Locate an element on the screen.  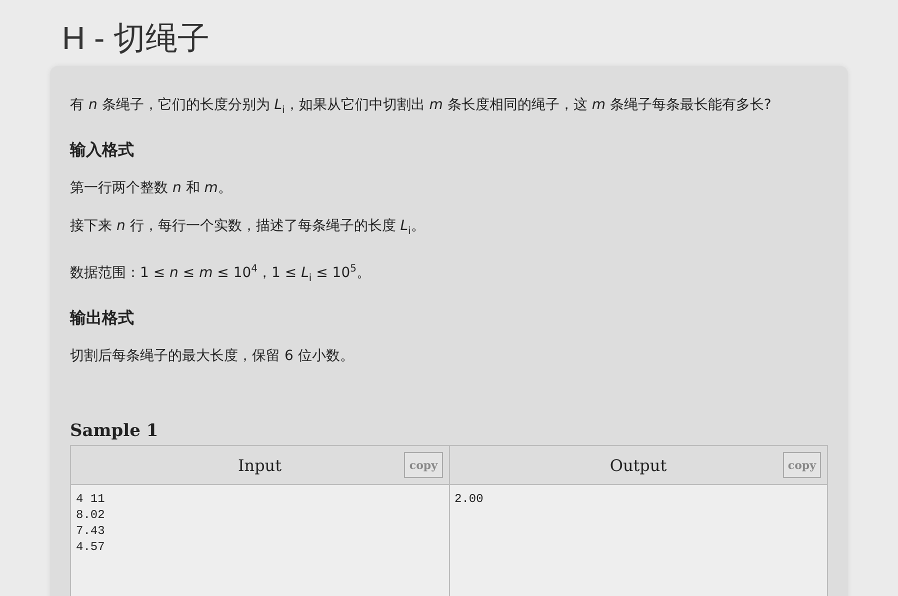
statement-paragraph: 有 n 条绳子，它们的长度分别为 L$_{i}$，如果从它们中切割出 m 条长度相同的绳子，这 m 条绳子每条最长能有多长? is located at coordinates (421, 107).